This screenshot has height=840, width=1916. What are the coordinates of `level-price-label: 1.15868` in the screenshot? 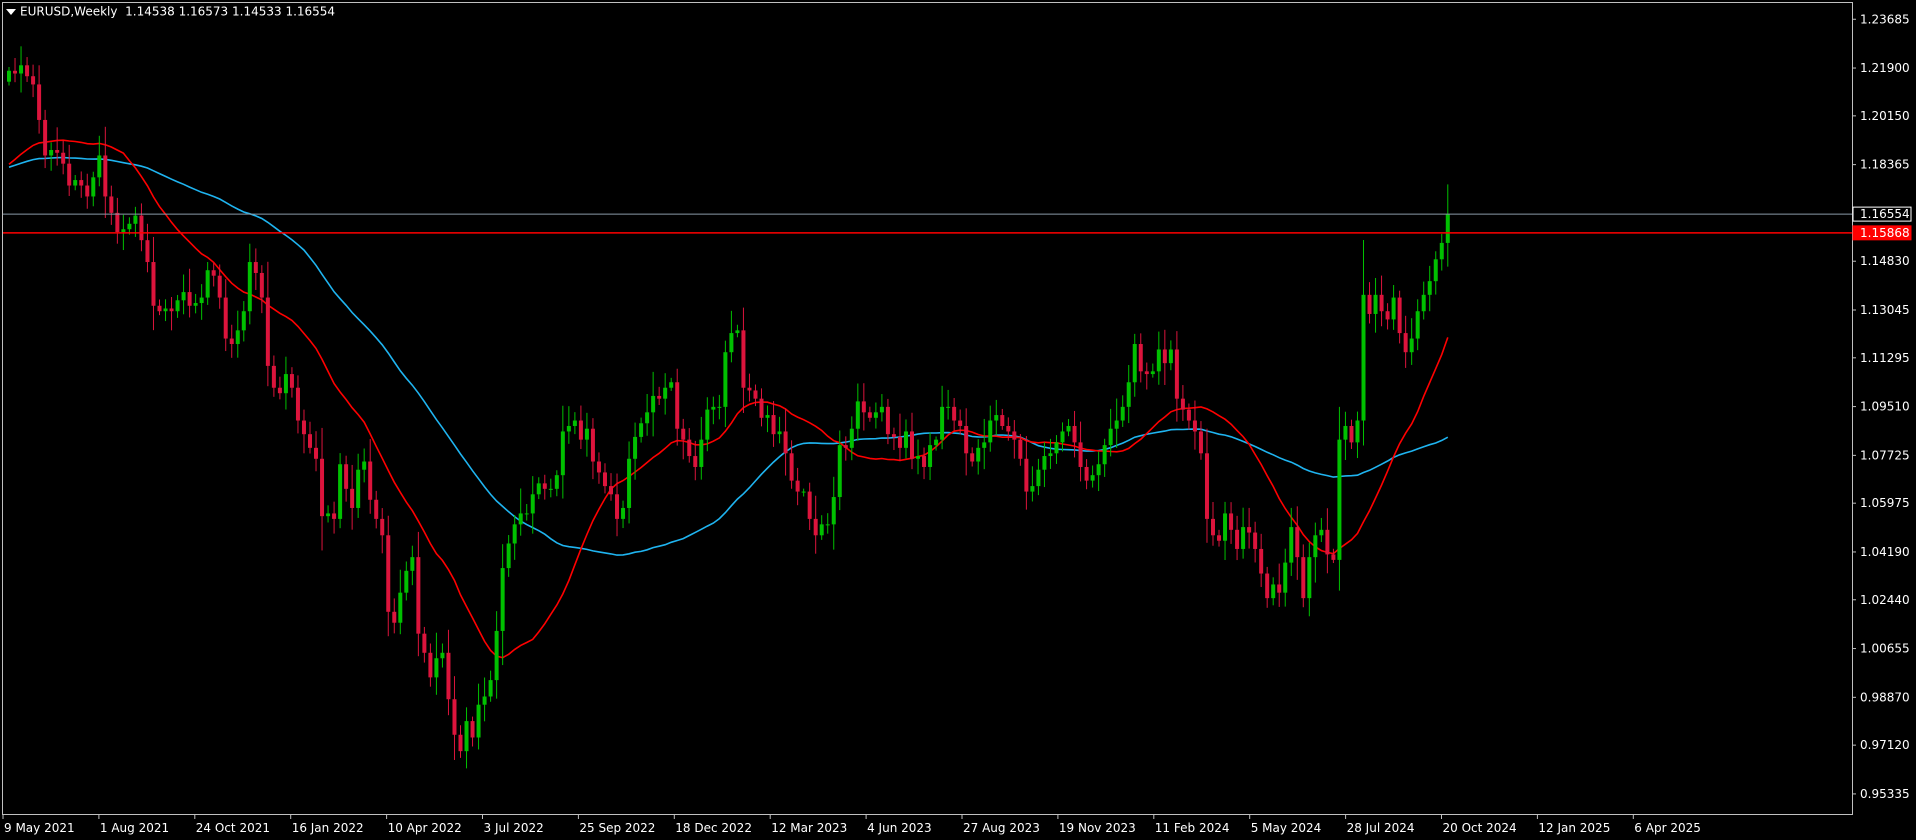 It's located at (1885, 233).